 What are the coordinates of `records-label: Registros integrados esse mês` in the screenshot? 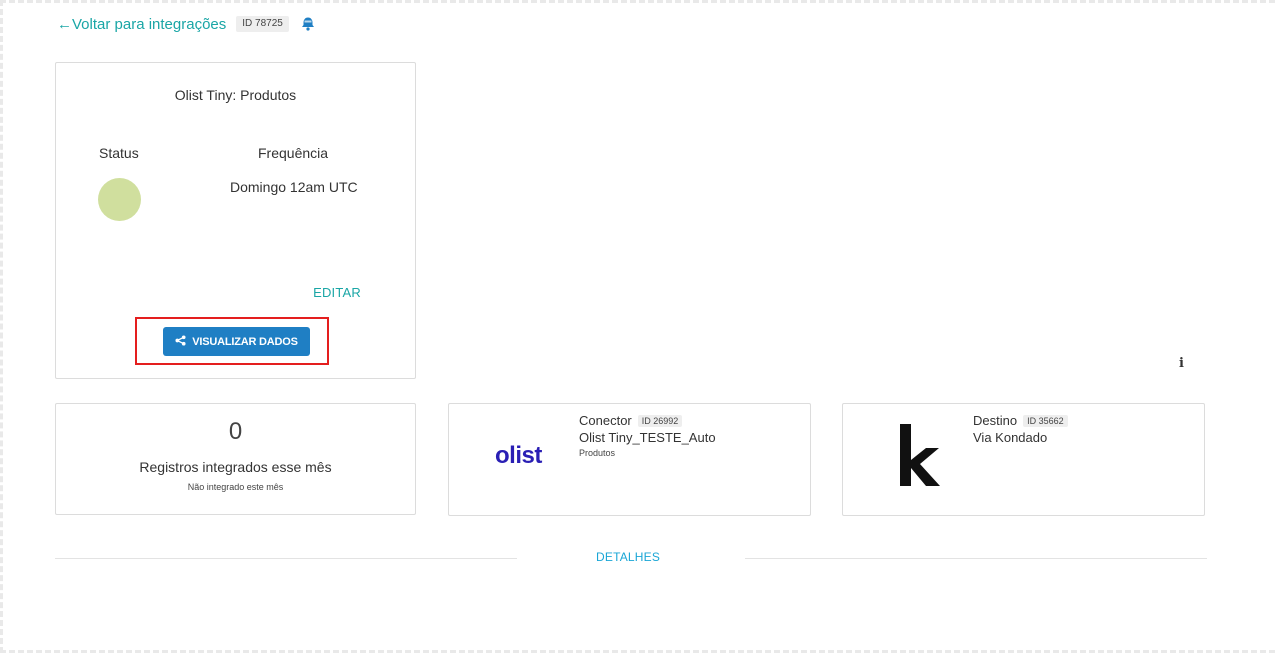 It's located at (235, 467).